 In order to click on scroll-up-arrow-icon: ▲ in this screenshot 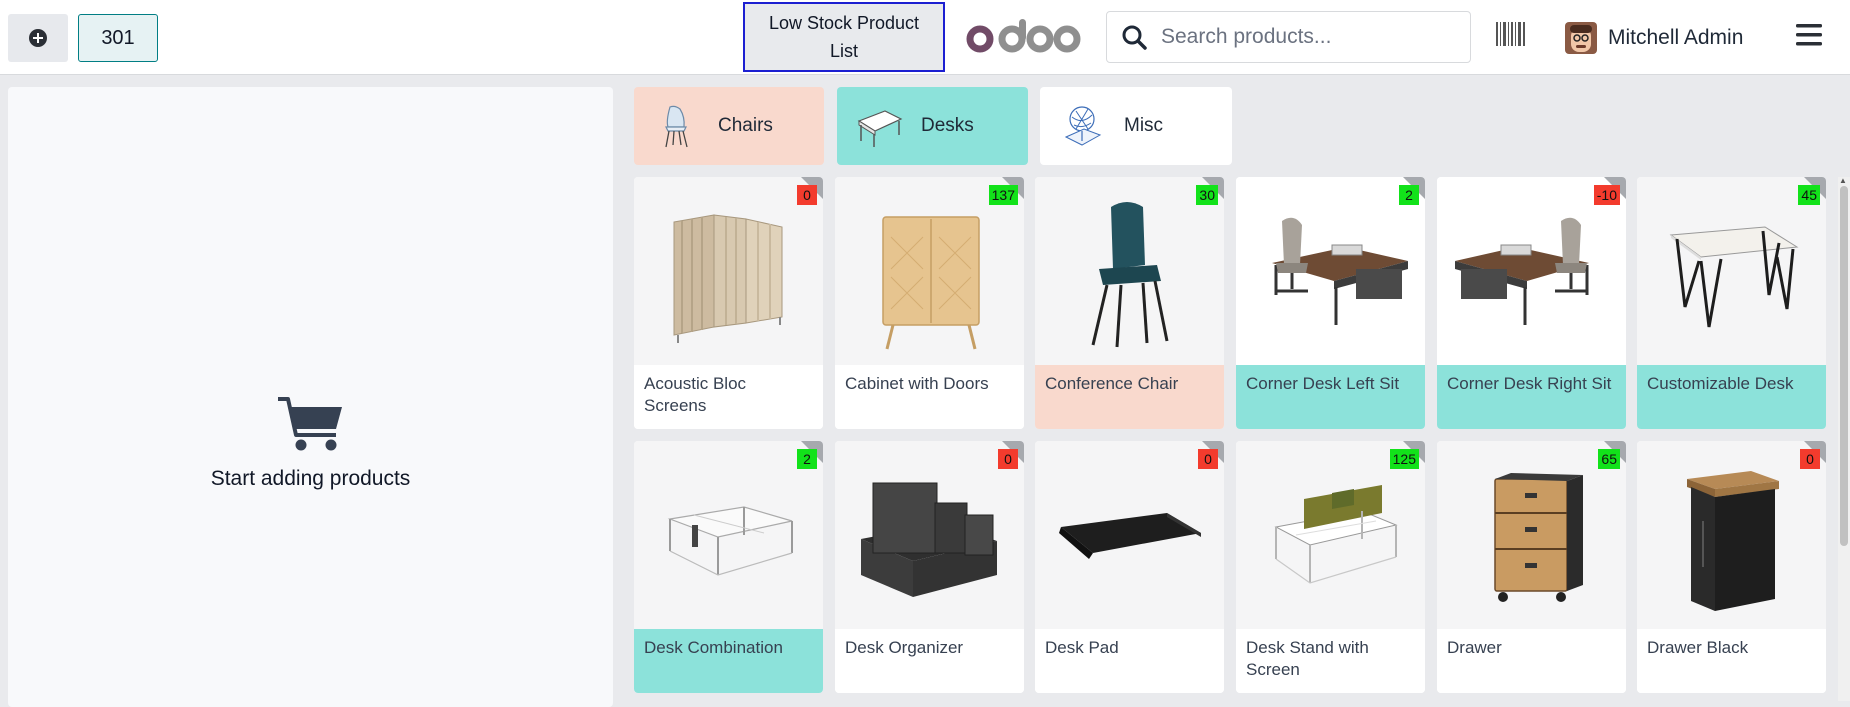, I will do `click(1843, 180)`.